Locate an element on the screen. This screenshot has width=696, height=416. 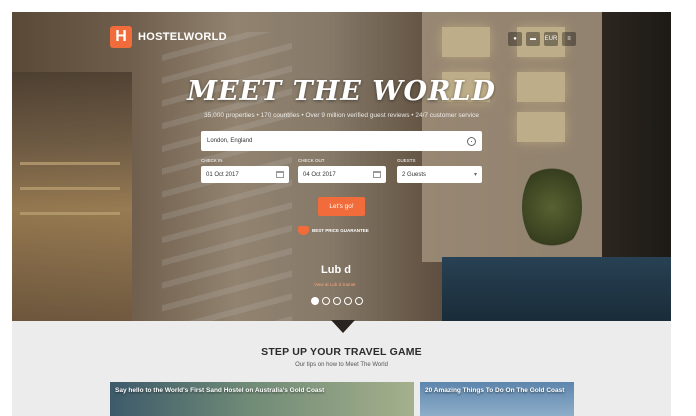
check-out-value: 04 Oct 2017 is located at coordinates (319, 174).